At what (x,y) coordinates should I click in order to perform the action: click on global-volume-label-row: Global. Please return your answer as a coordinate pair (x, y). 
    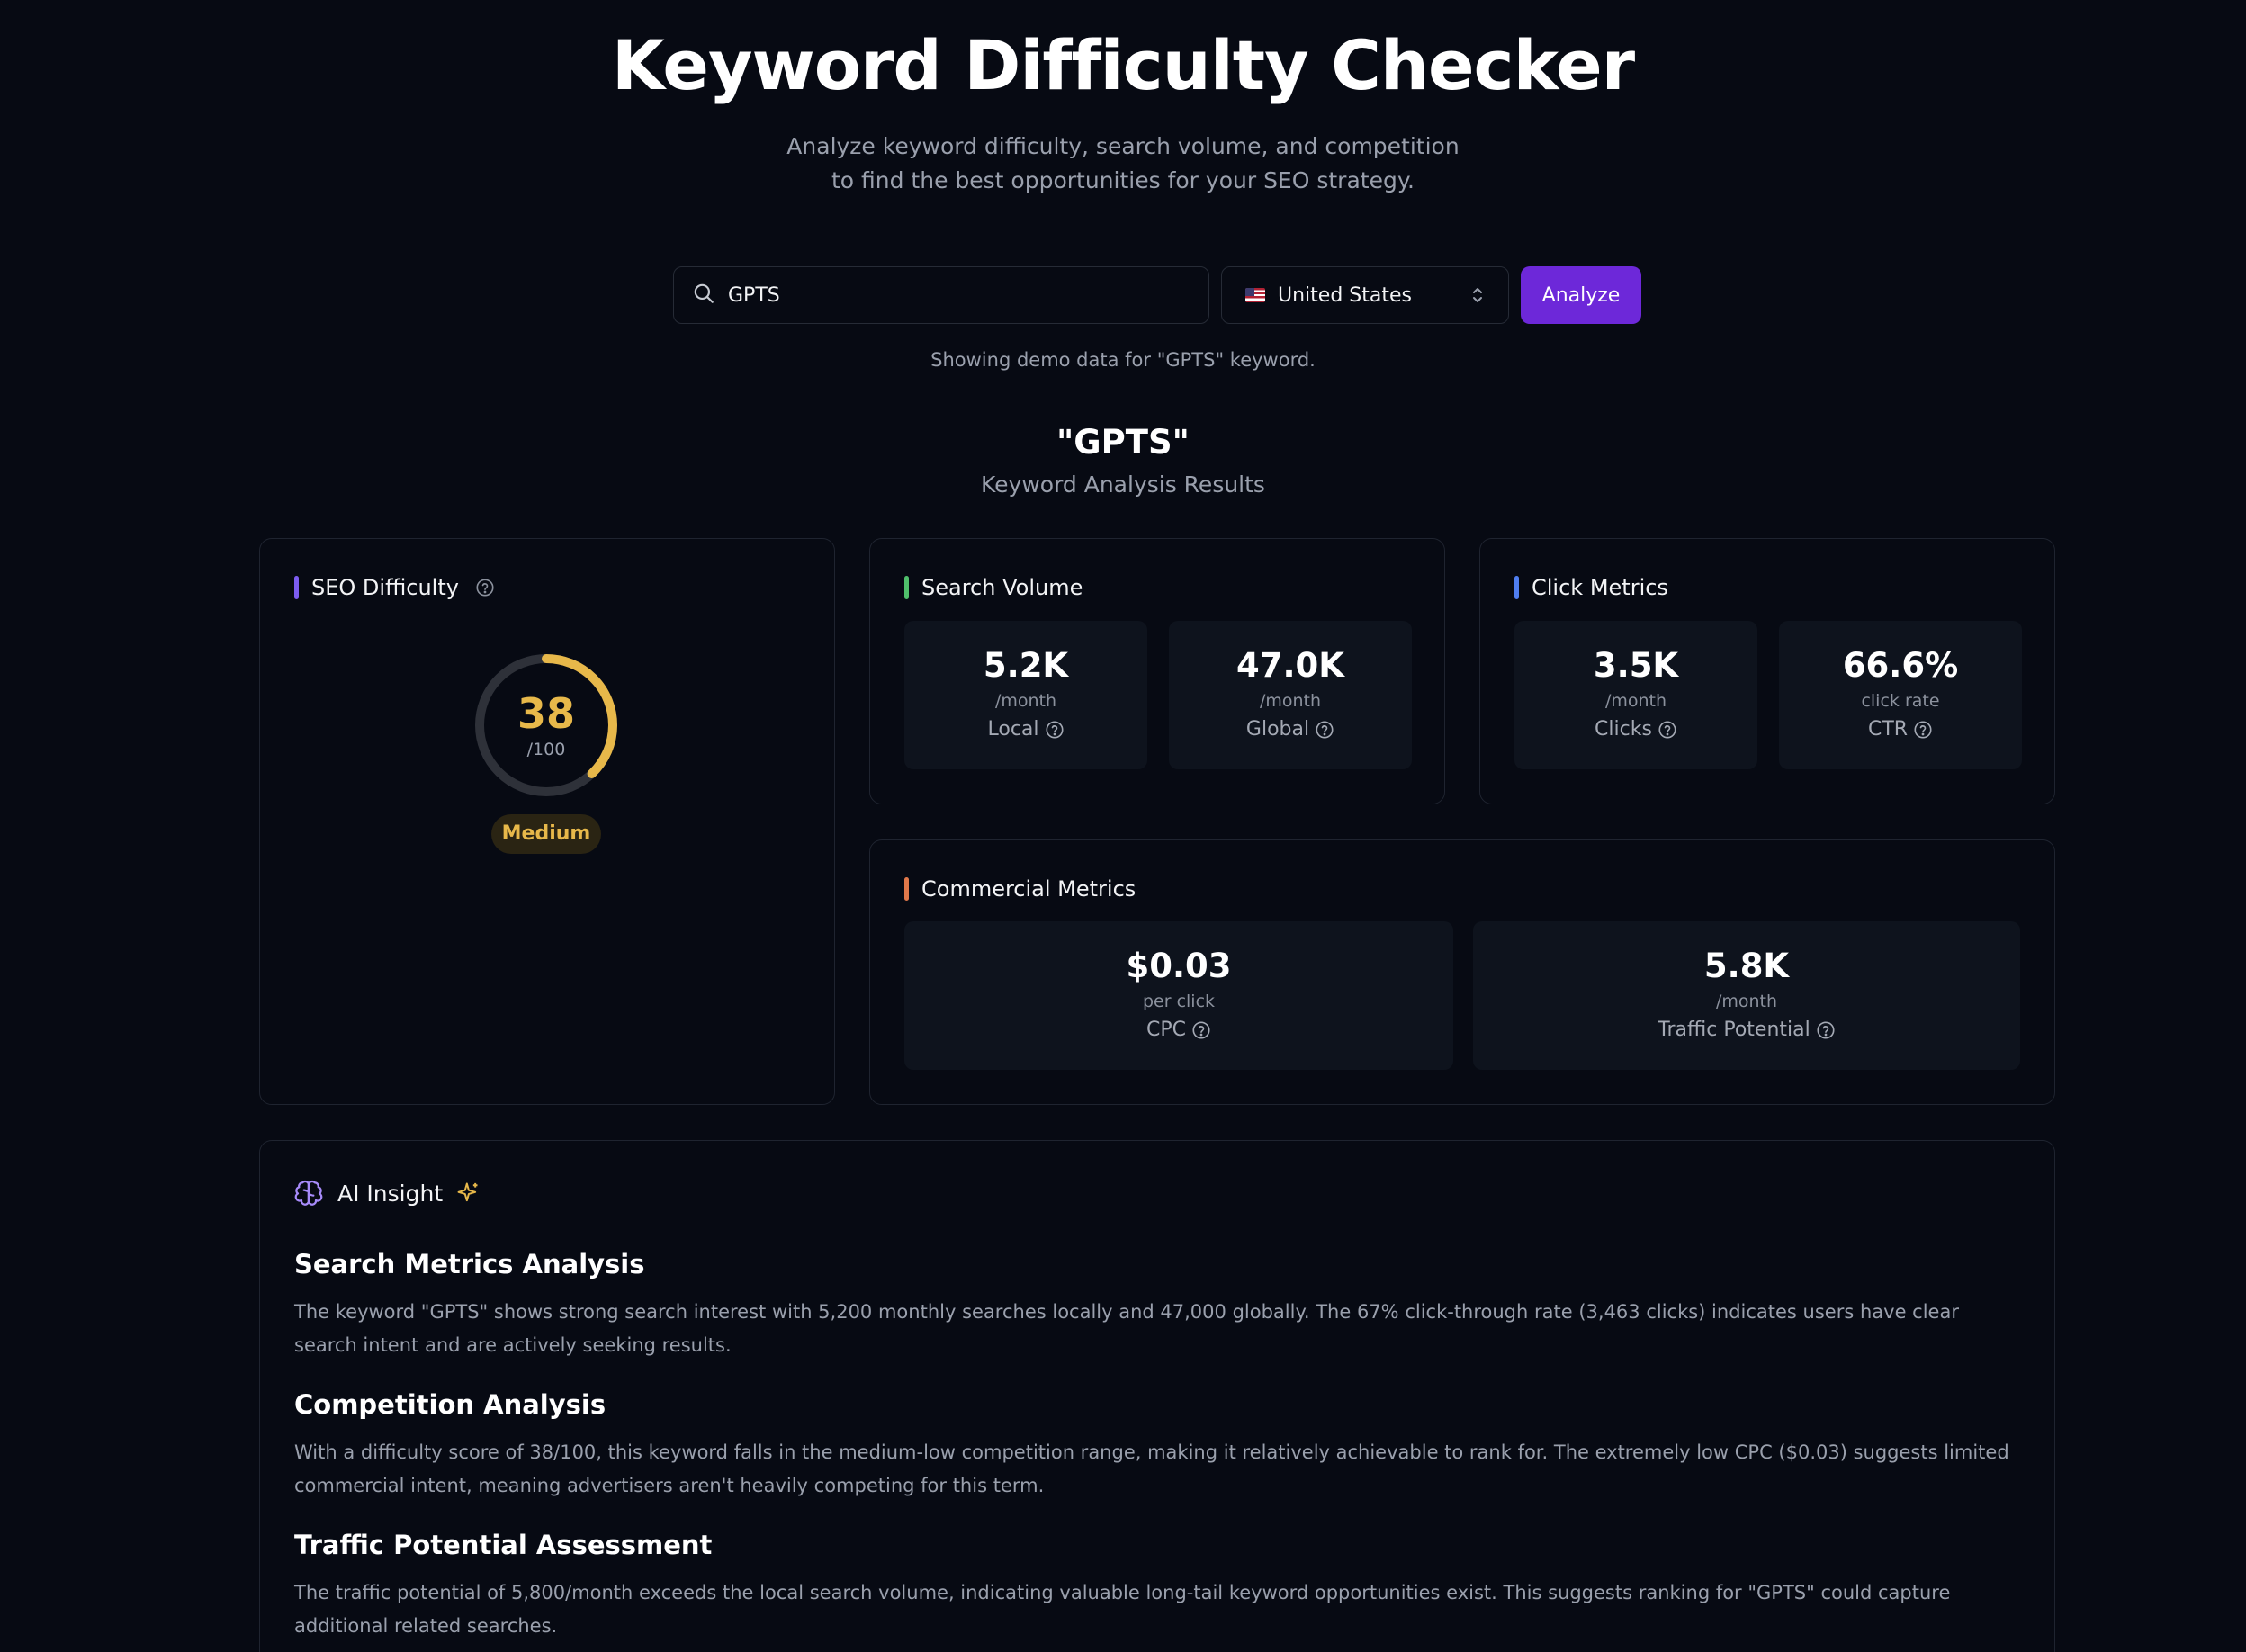
    Looking at the image, I should click on (1291, 729).